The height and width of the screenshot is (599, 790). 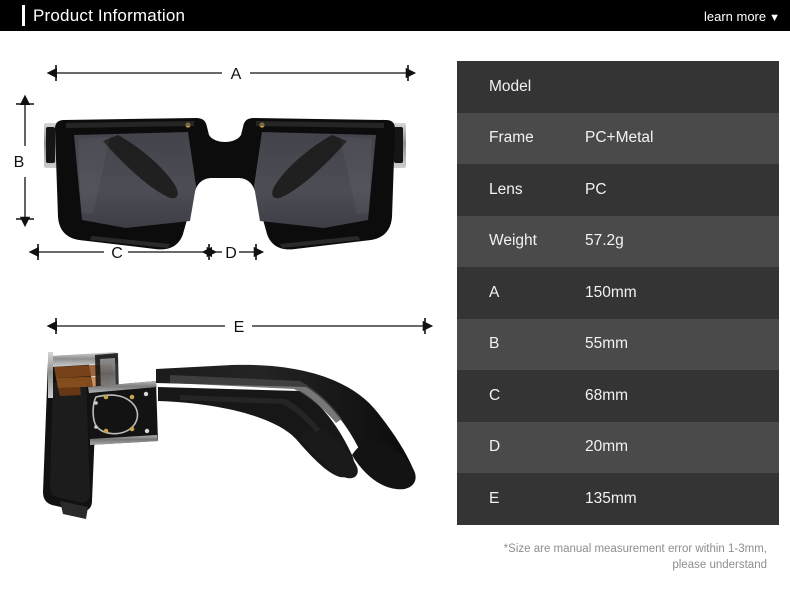 What do you see at coordinates (607, 344) in the screenshot?
I see `spec-value: 55mm` at bounding box center [607, 344].